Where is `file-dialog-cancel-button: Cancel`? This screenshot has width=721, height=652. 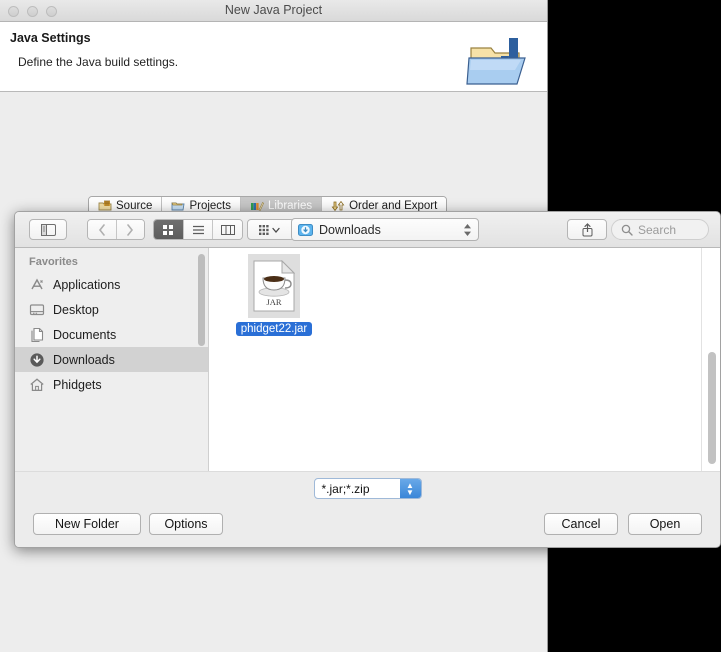 file-dialog-cancel-button: Cancel is located at coordinates (581, 524).